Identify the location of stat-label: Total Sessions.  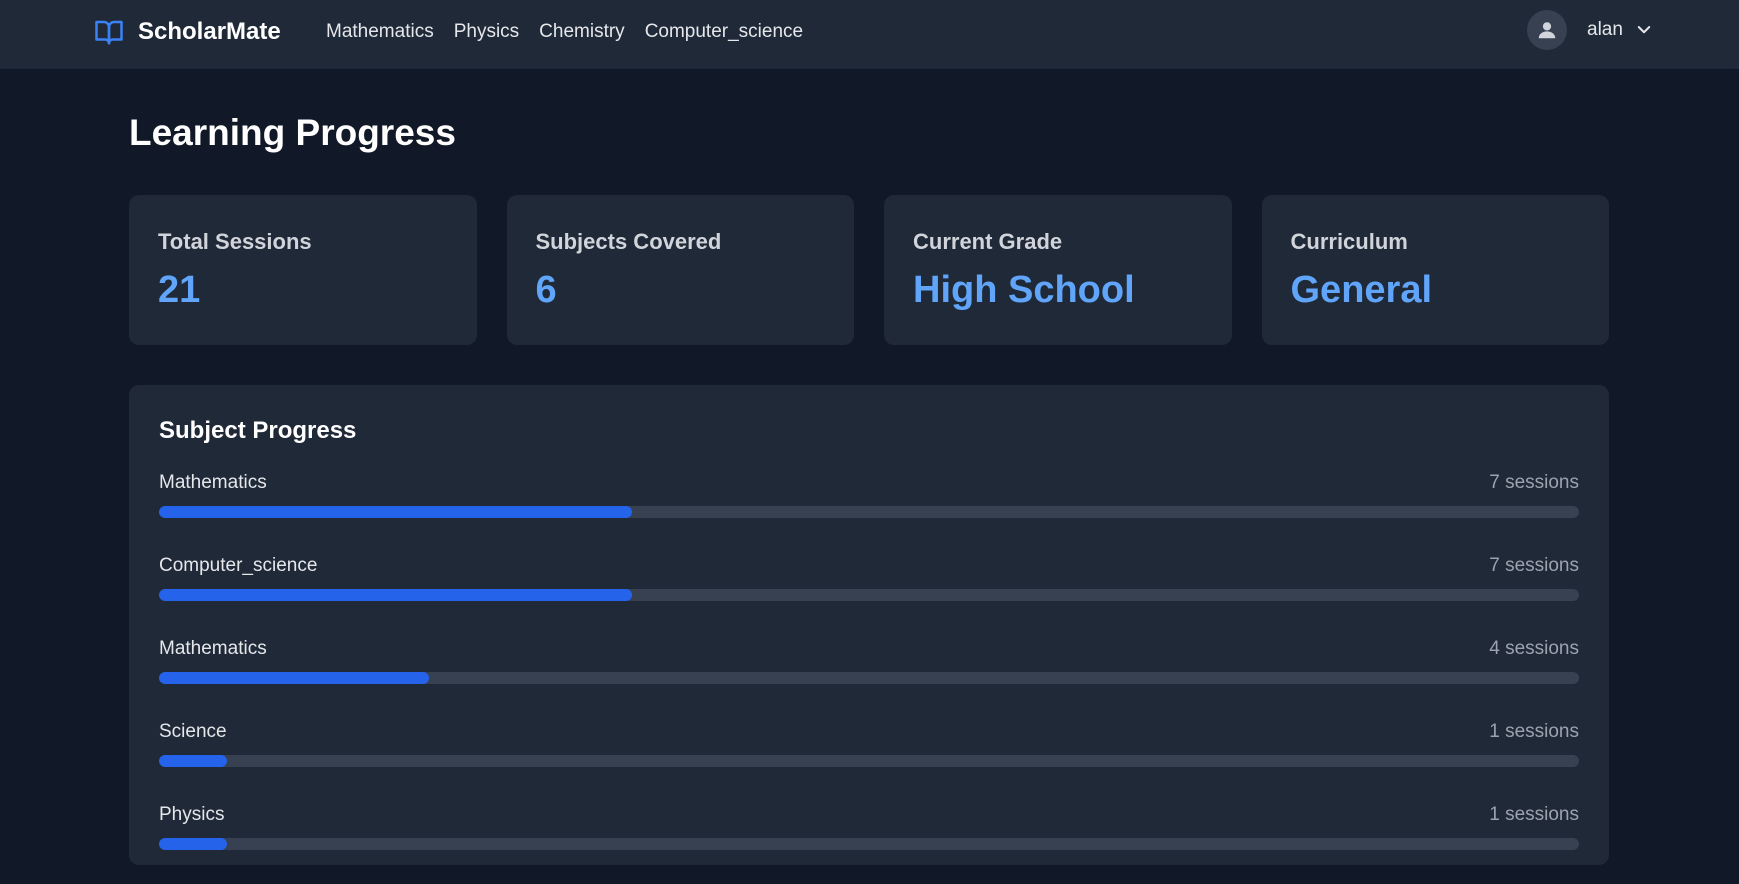
(235, 241).